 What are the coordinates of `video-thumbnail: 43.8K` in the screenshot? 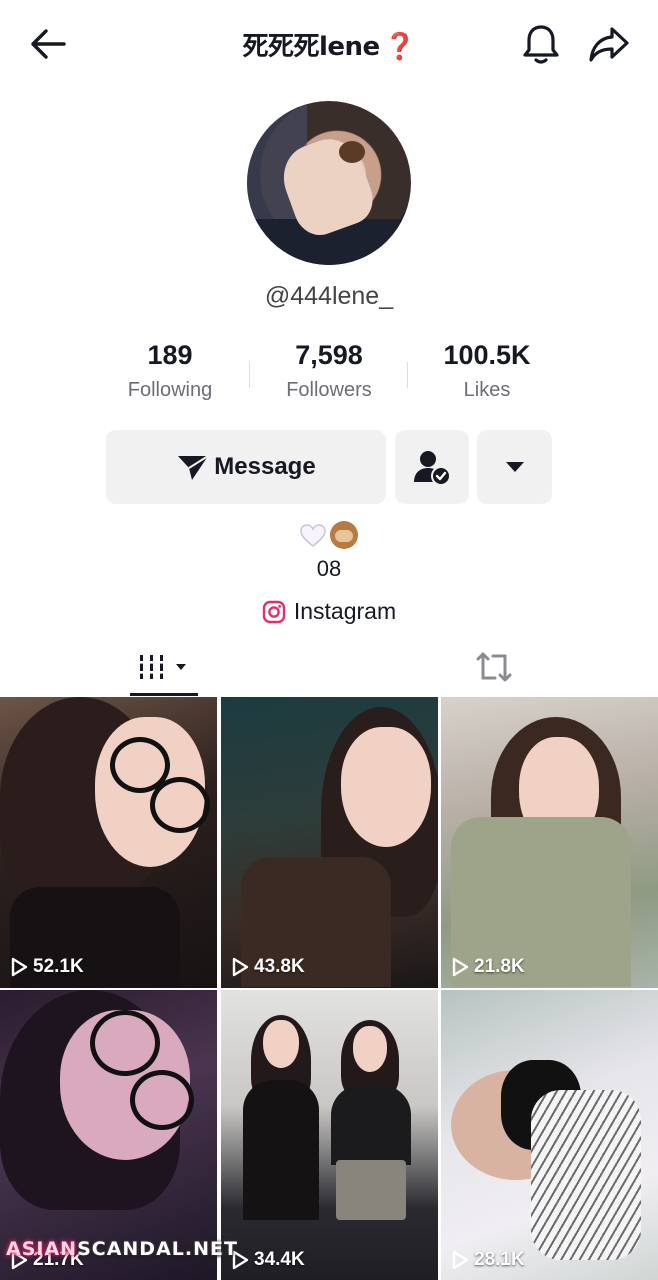 It's located at (329, 842).